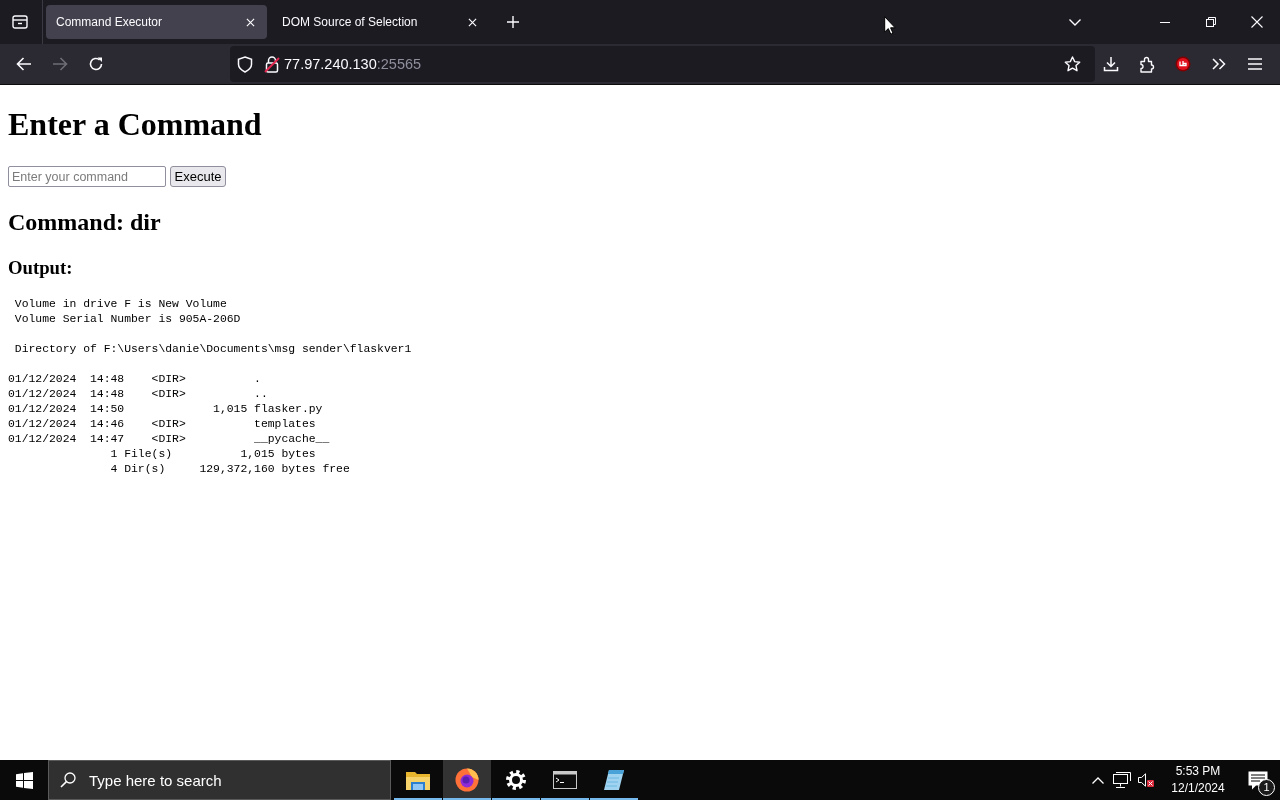 This screenshot has width=1280, height=800. I want to click on output-line: Directory of F:\Users\danie\Documents\msg sender\flaskver1, so click(212, 350).